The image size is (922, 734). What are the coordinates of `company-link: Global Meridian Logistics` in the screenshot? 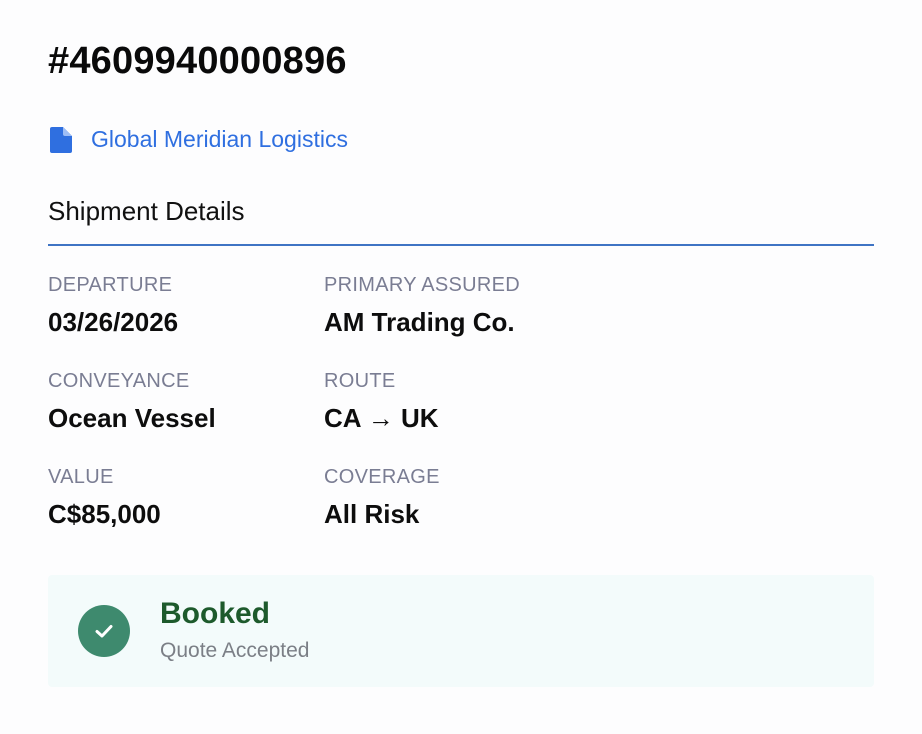 It's located at (199, 139).